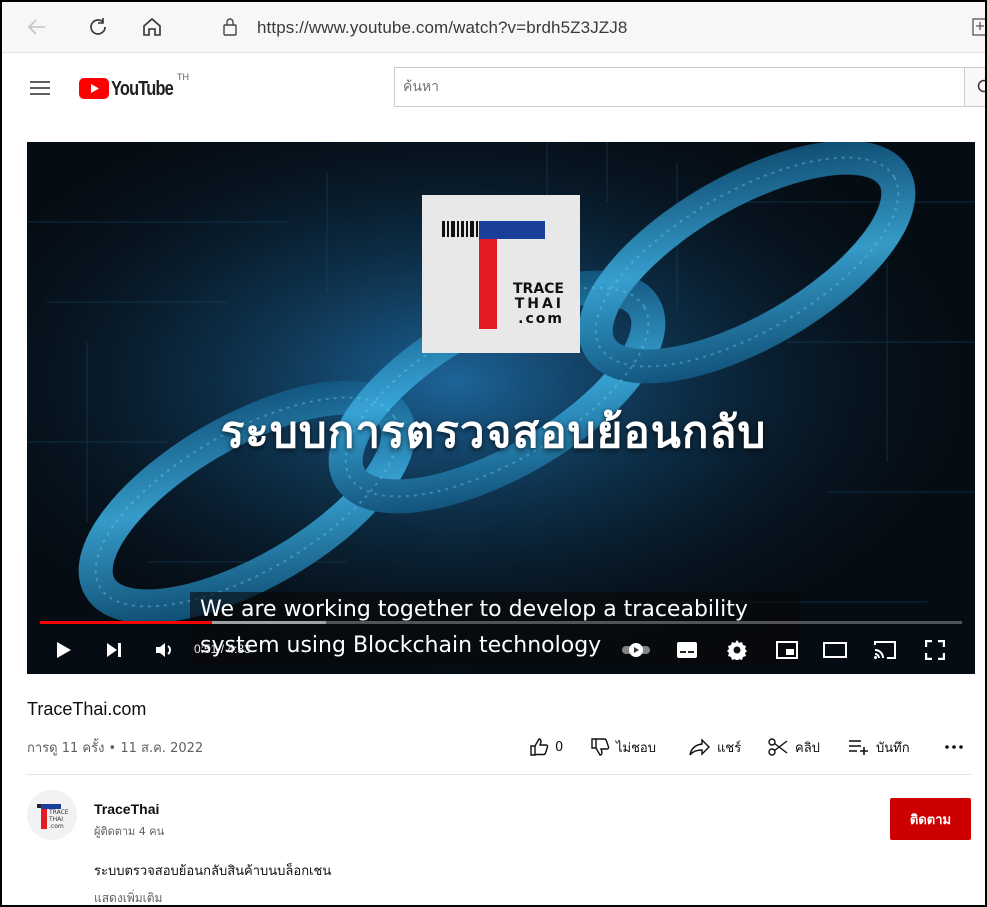  I want to click on avatar-text: TRACE THAI .com, so click(59, 819).